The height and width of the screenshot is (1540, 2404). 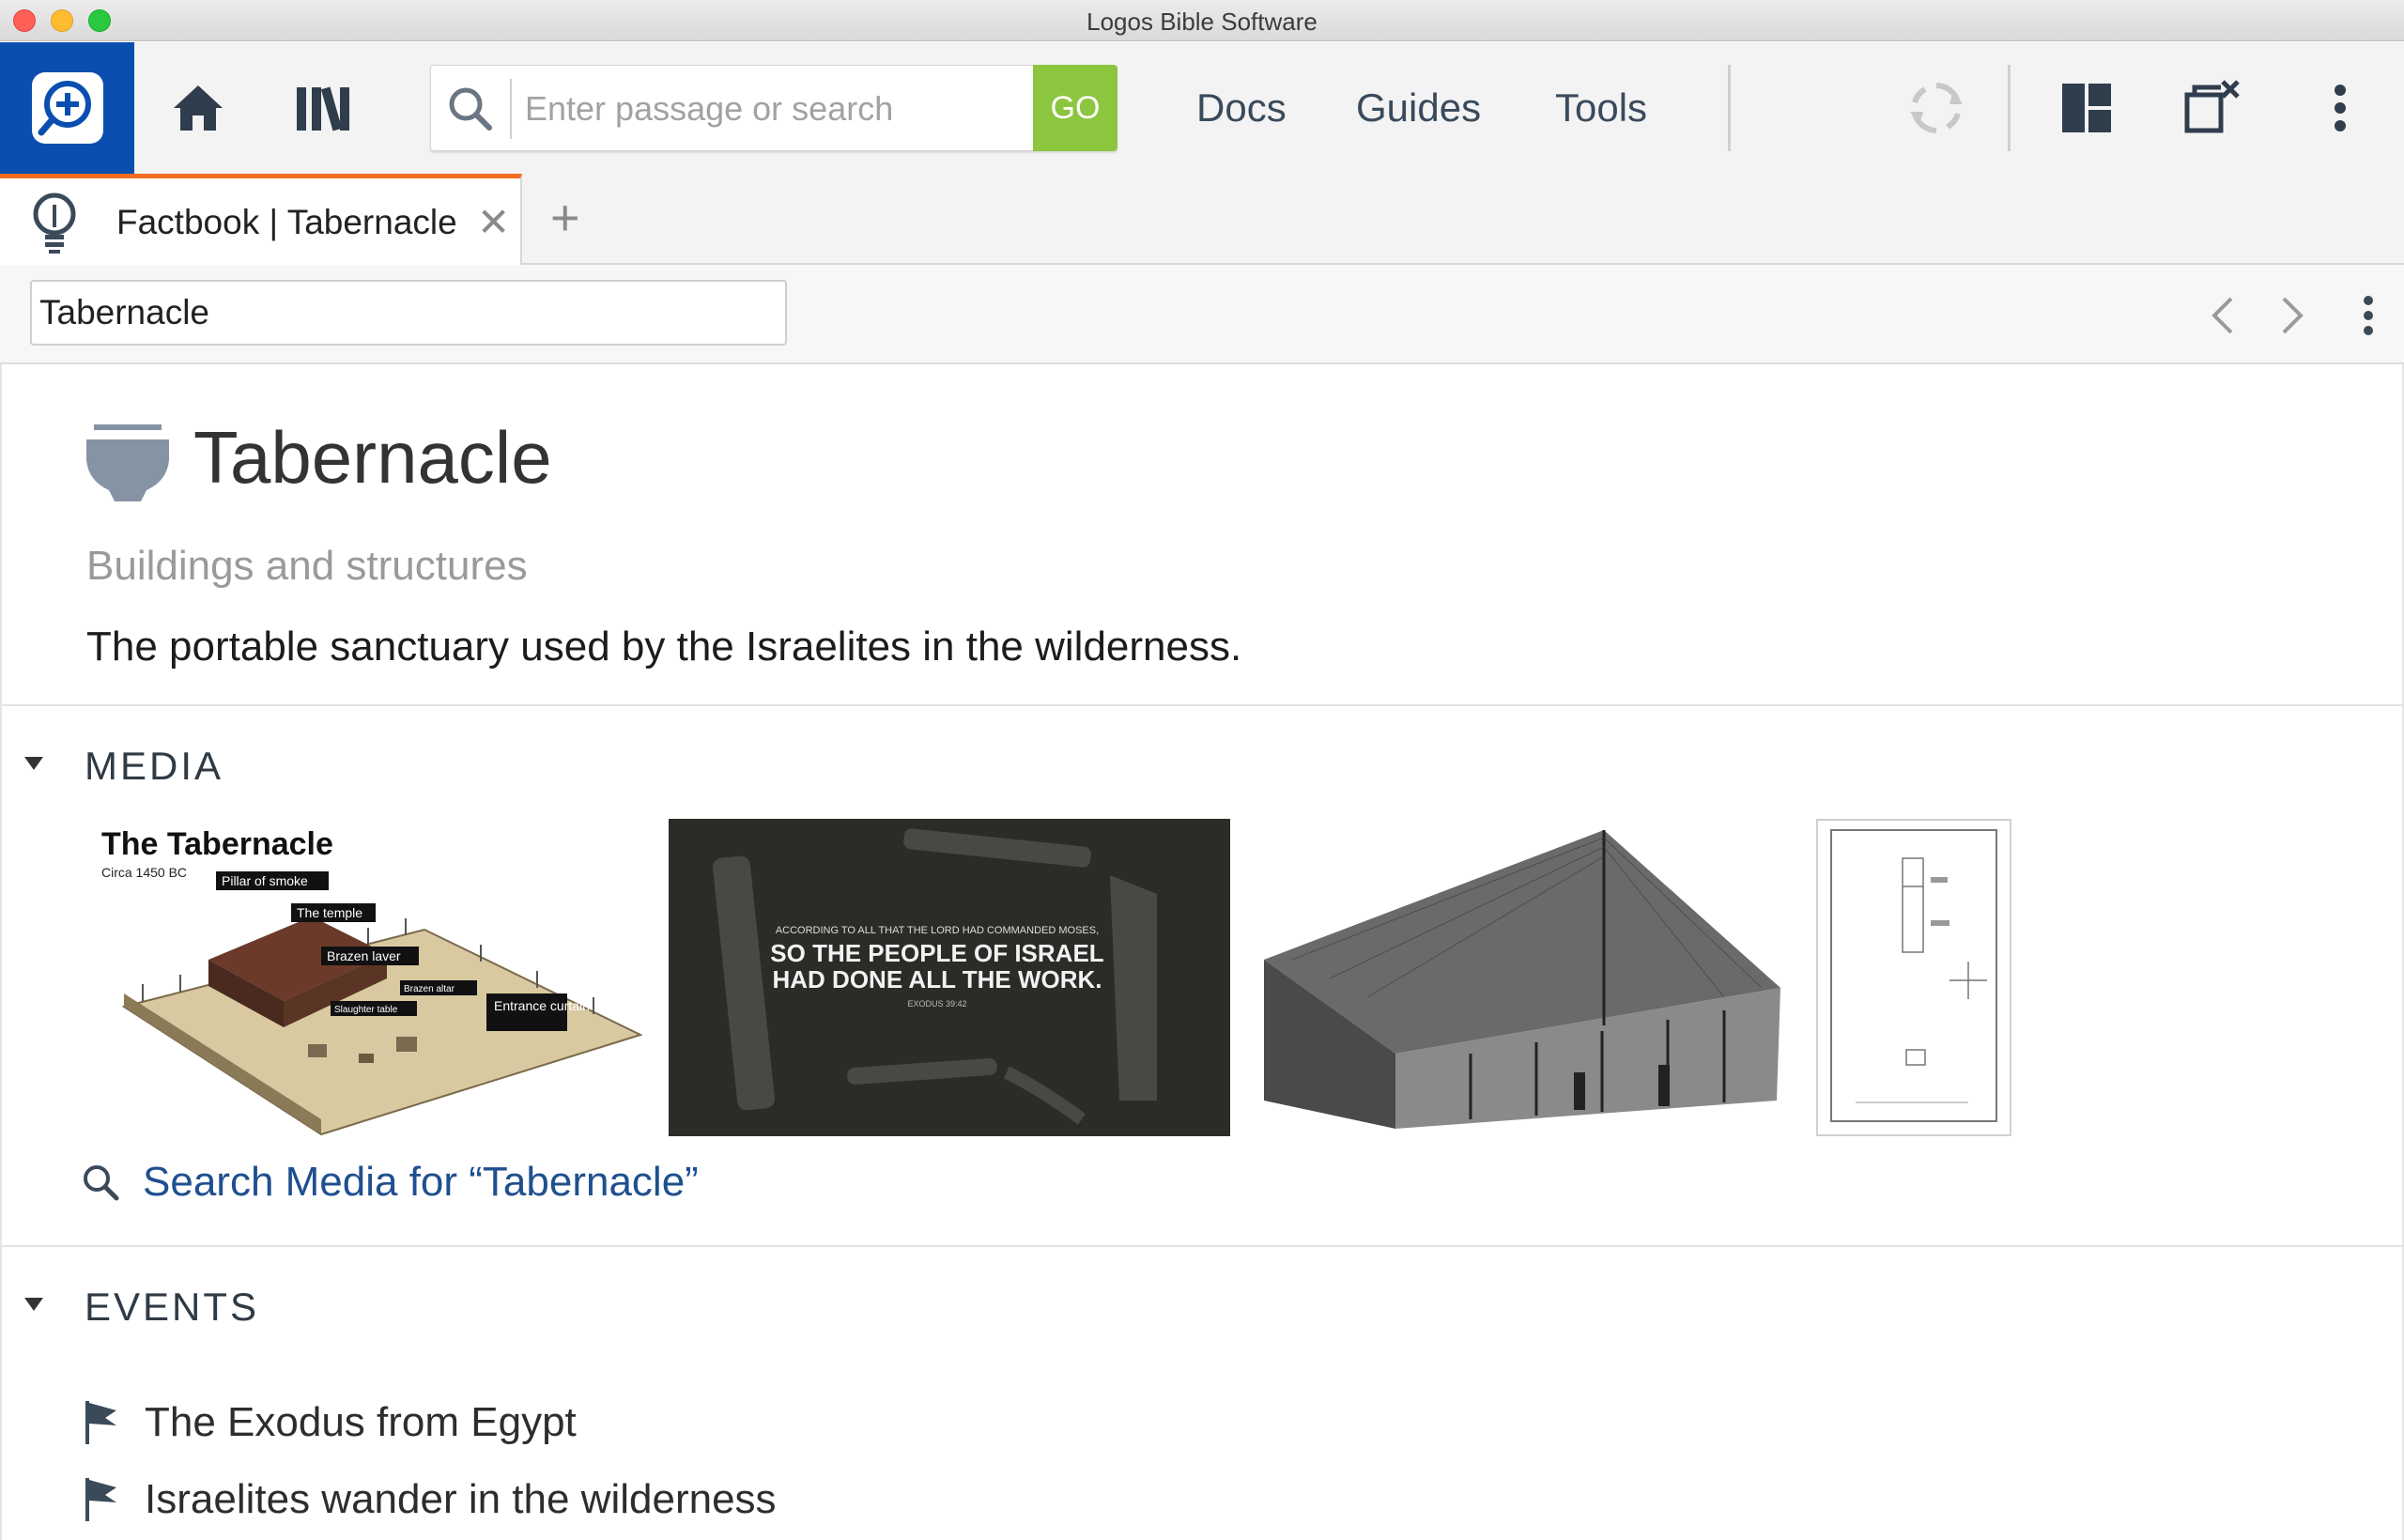 What do you see at coordinates (217, 844) in the screenshot?
I see `infographic-title: The Tabernacle` at bounding box center [217, 844].